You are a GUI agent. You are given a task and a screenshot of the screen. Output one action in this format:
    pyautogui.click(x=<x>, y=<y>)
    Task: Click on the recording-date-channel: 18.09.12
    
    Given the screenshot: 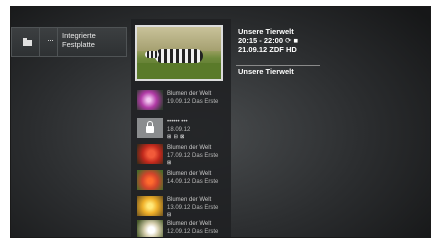 What is the action you would take?
    pyautogui.click(x=179, y=130)
    